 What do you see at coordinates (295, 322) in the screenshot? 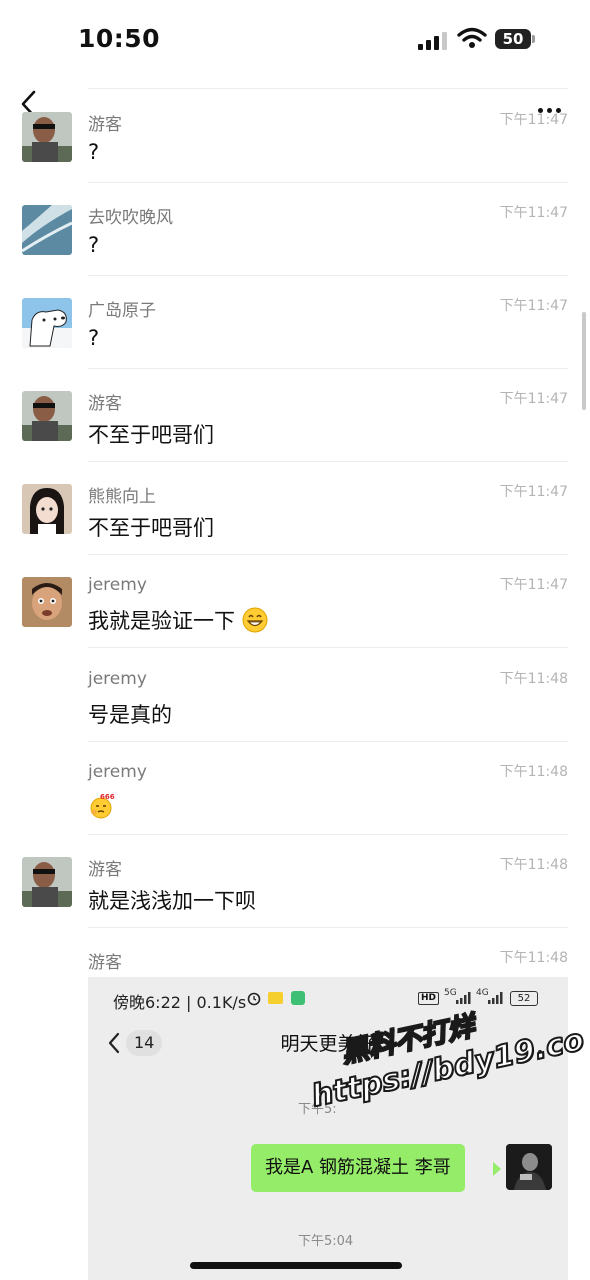
I see `message-row: 广岛原子 下午11:47 ?` at bounding box center [295, 322].